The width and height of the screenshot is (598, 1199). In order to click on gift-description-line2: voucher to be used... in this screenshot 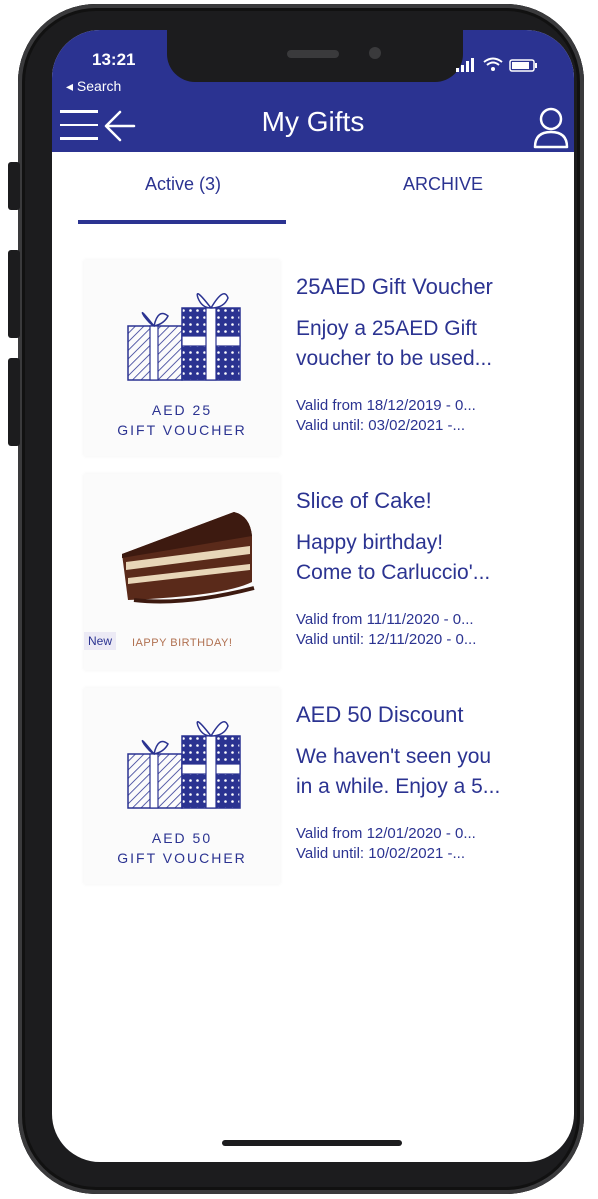, I will do `click(394, 358)`.